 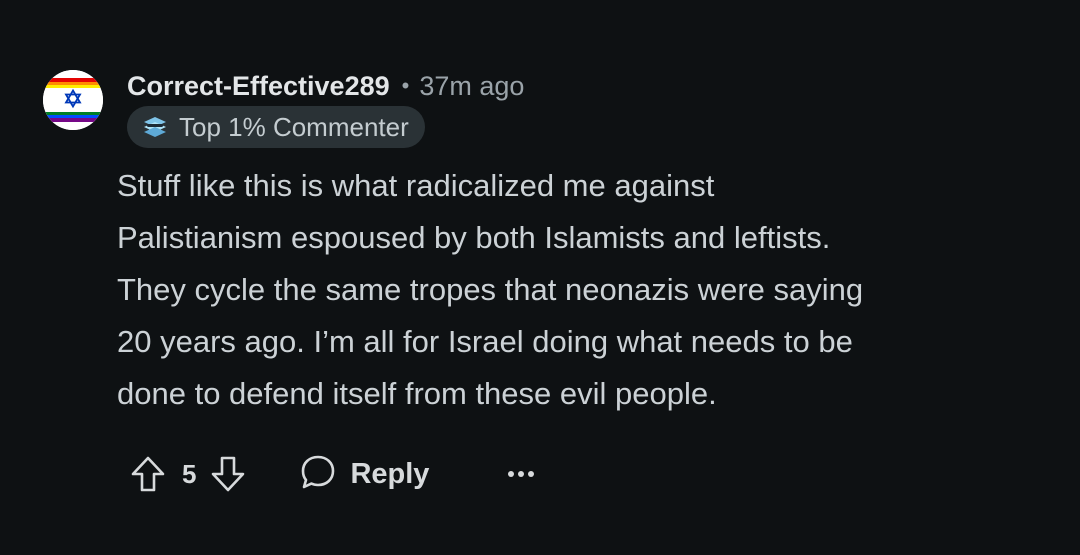 I want to click on reply-button: Reply, so click(x=363, y=474).